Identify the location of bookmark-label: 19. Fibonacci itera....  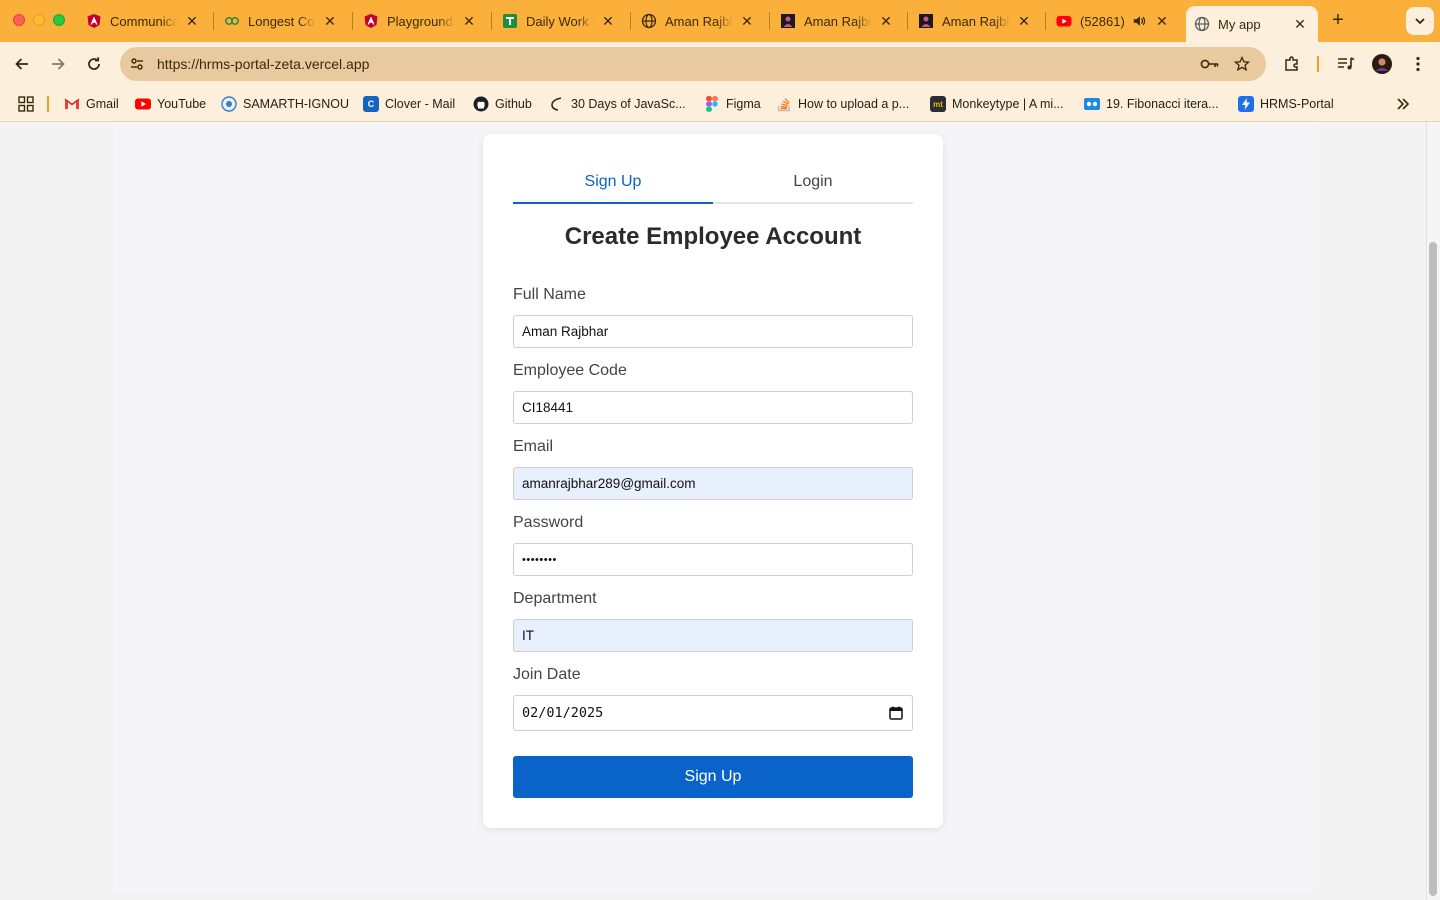
(1162, 104).